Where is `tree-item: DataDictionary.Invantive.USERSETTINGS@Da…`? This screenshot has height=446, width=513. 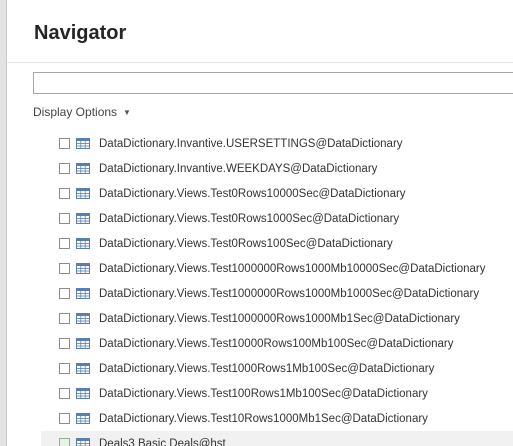 tree-item: DataDictionary.Invantive.USERSETTINGS@Da… is located at coordinates (277, 143).